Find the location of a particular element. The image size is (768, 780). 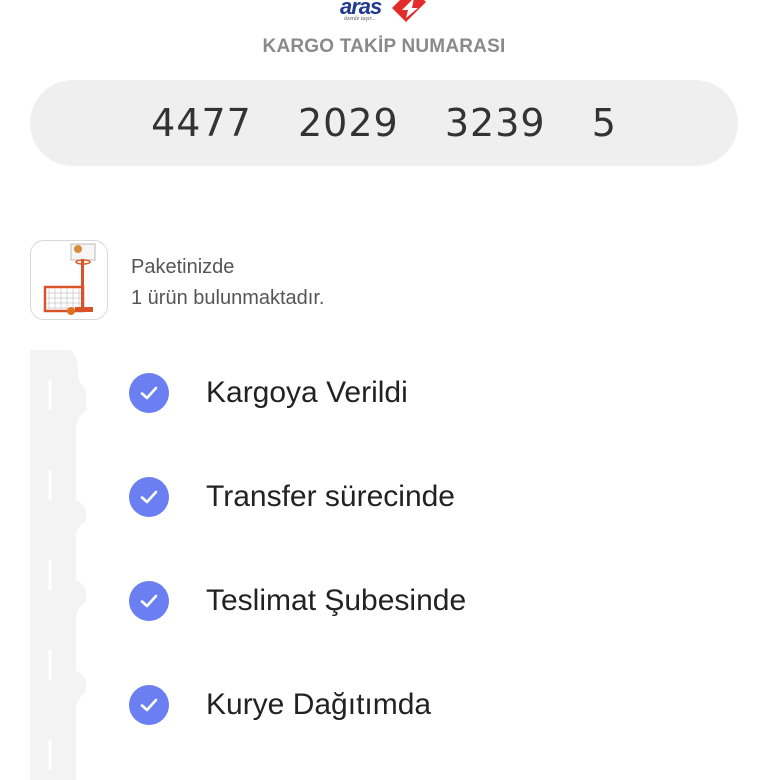

timeline-step-label: Transfer sürecinde is located at coordinates (330, 496).